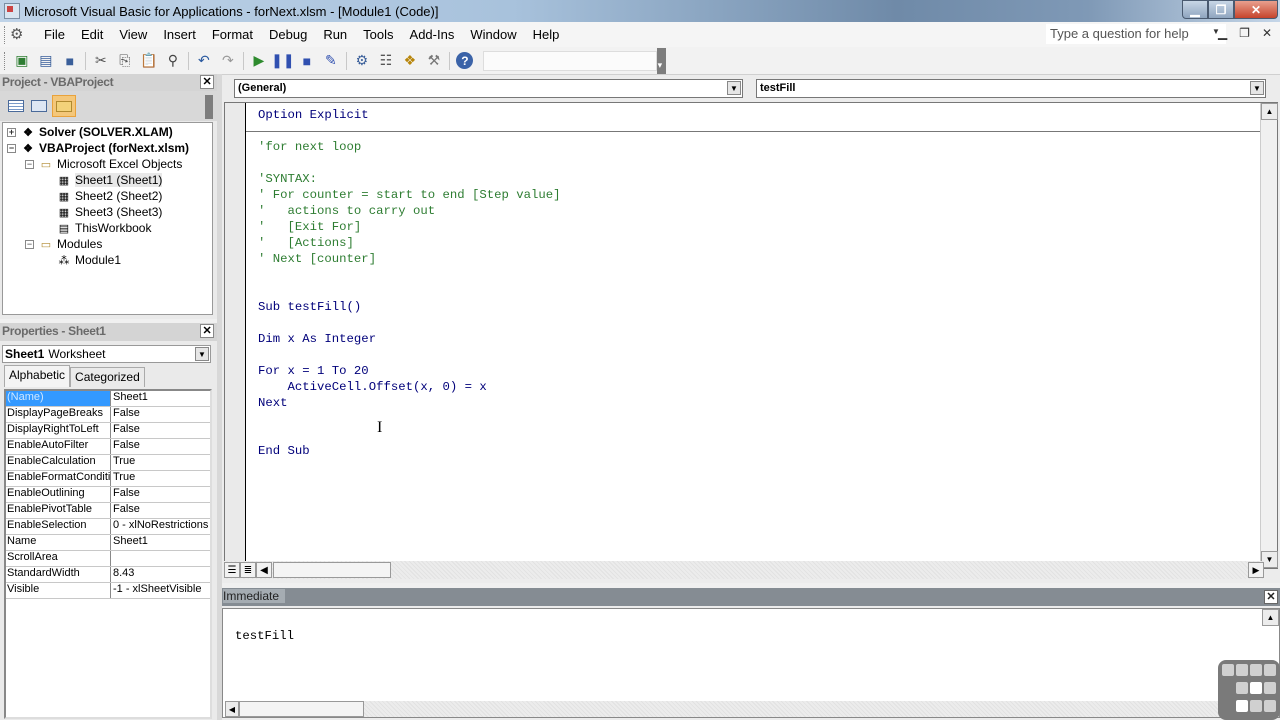 This screenshot has height=720, width=1280. I want to click on tree-item: ⁂ Module1, so click(107, 260).